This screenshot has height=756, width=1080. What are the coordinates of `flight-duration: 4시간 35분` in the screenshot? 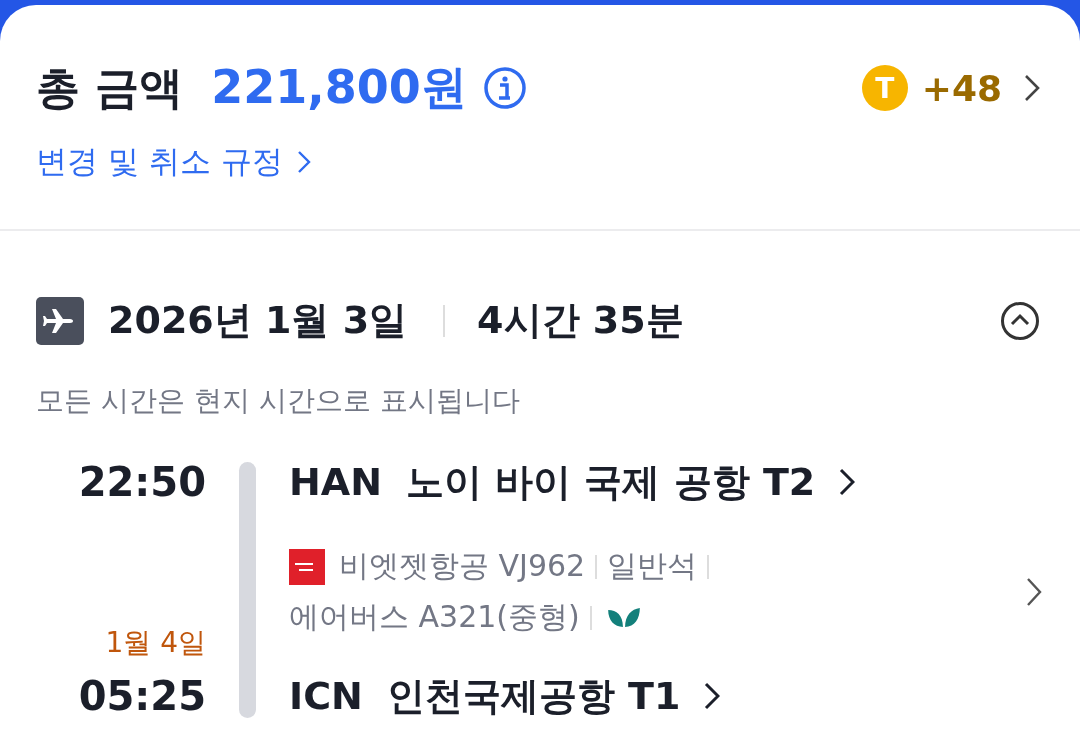 It's located at (580, 320).